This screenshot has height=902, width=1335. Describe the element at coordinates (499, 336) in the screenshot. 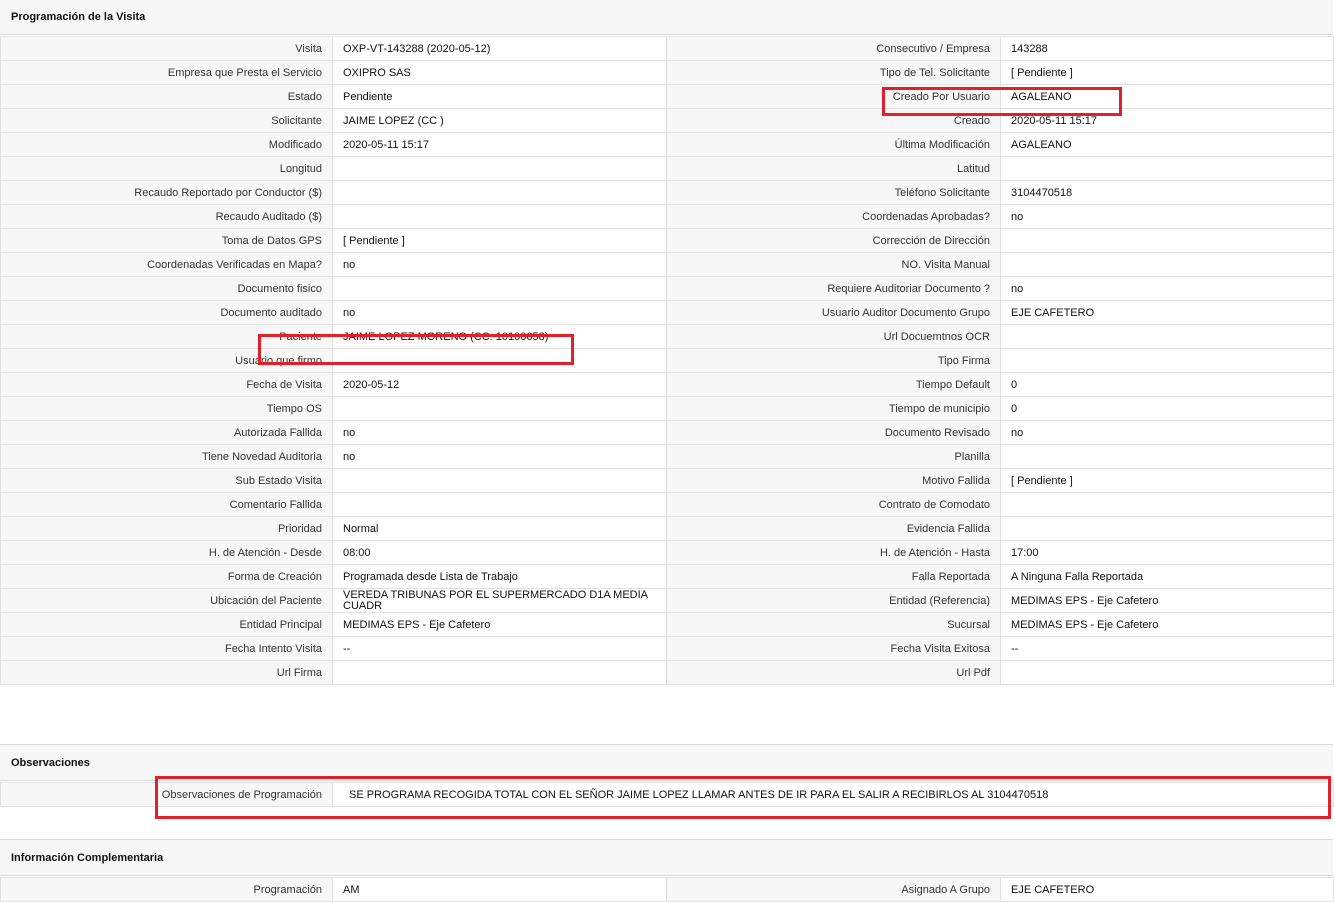

I see `field-value: JAIME LOPEZ MORENO (CC: 10100658)` at that location.